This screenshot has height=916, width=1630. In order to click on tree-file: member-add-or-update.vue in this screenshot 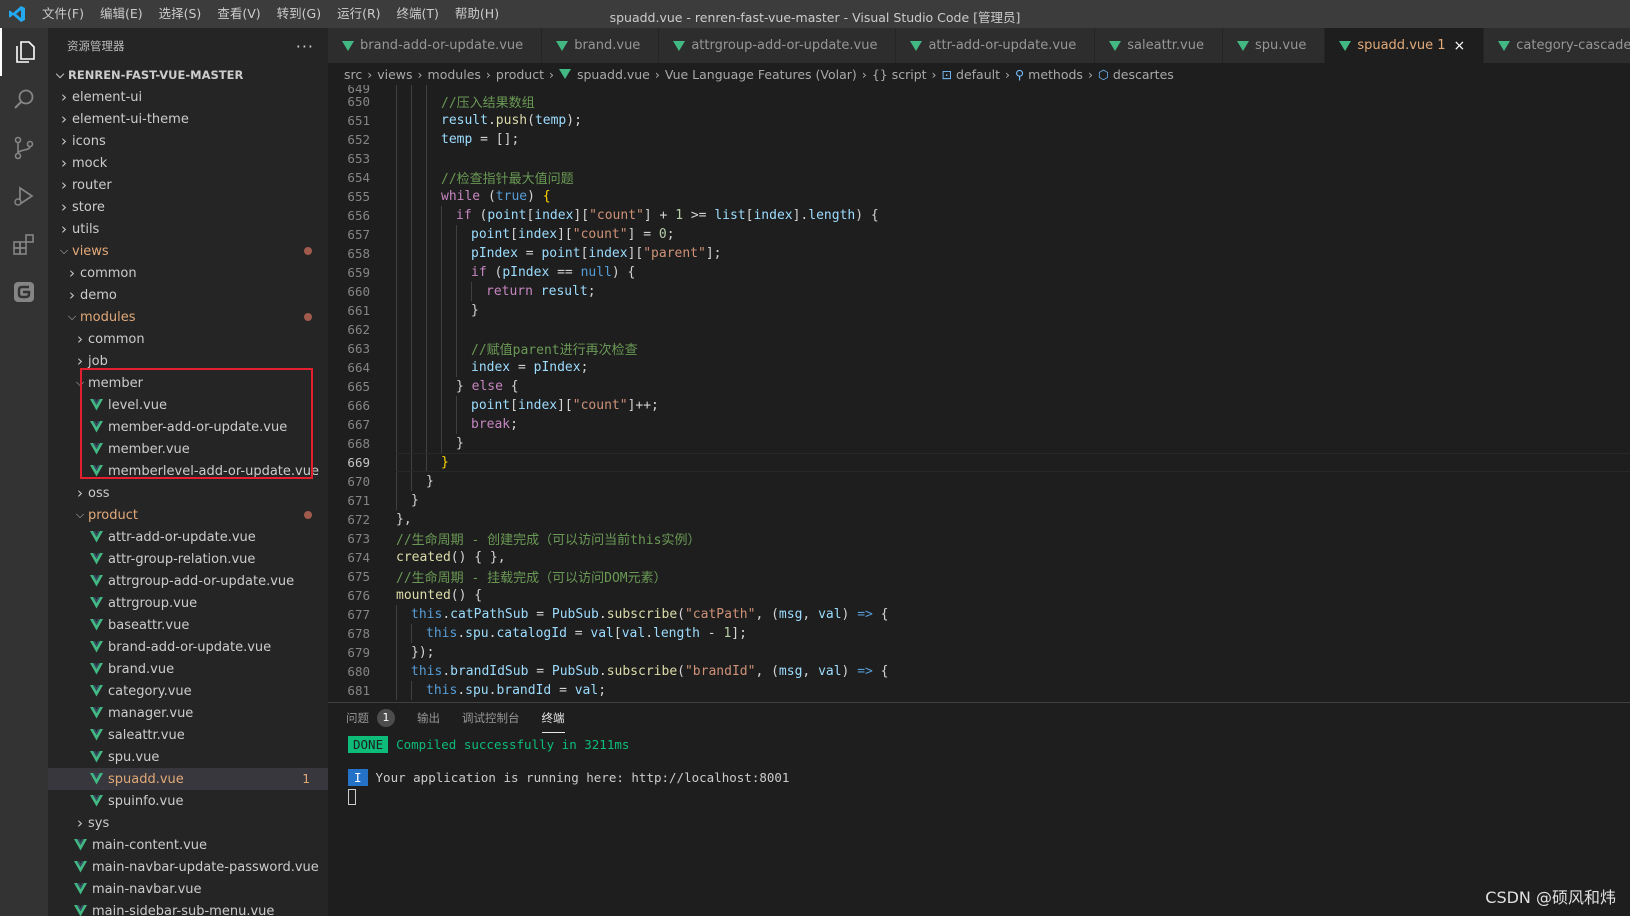, I will do `click(188, 427)`.